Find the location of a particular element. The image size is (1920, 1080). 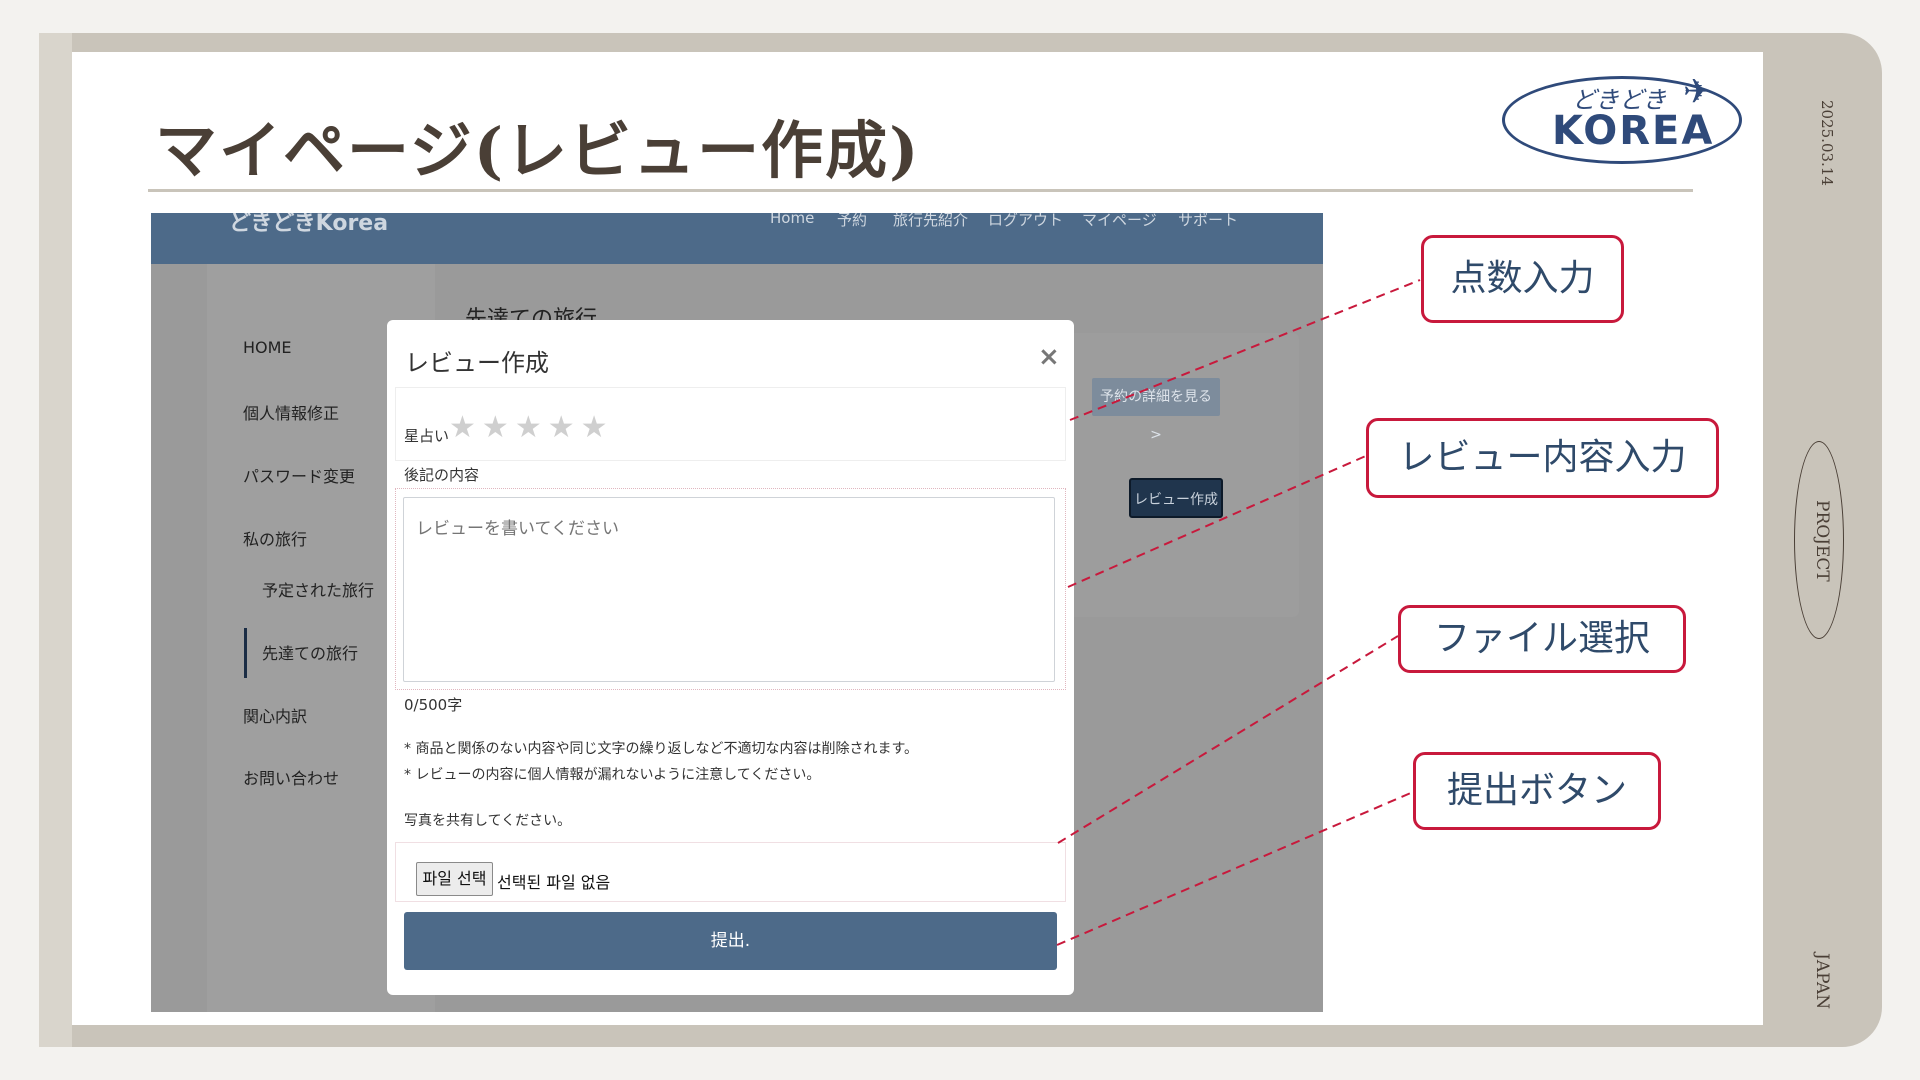

connector-submit is located at coordinates (1235, 868).